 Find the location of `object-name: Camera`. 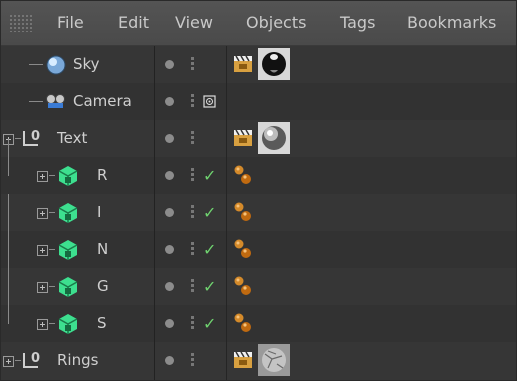

object-name: Camera is located at coordinates (102, 101).